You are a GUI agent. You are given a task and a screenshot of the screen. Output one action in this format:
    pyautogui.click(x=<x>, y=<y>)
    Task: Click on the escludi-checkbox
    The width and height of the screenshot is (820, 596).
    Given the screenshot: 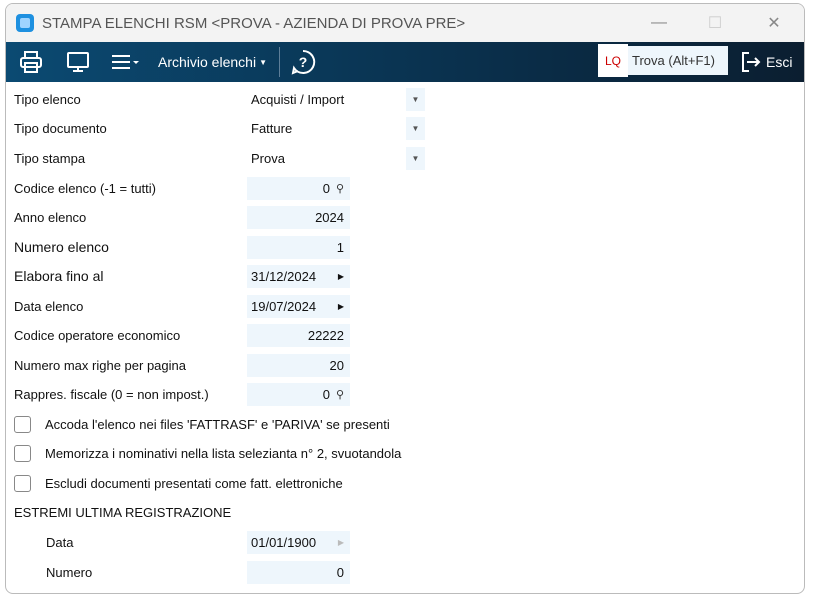 What is the action you would take?
    pyautogui.click(x=22, y=483)
    